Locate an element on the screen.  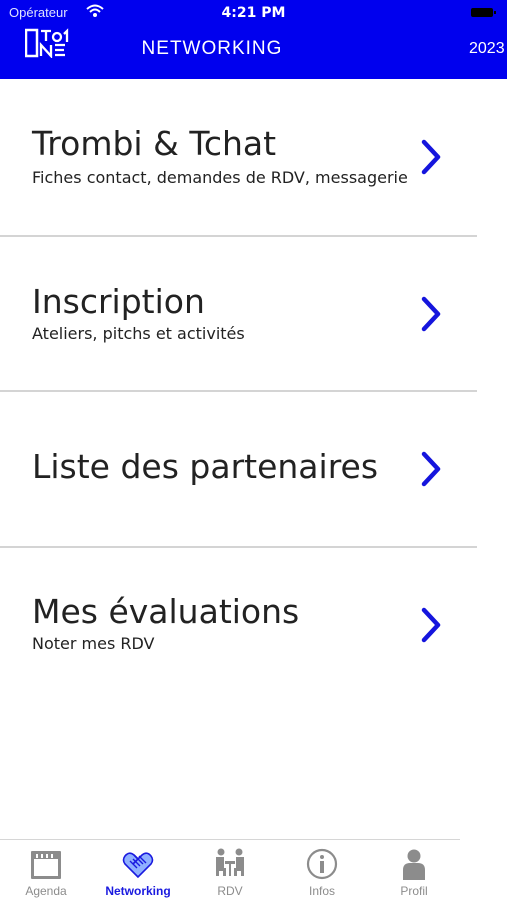
tab-bar: Agenda Networking RDV Infos Profil is located at coordinates (230, 870).